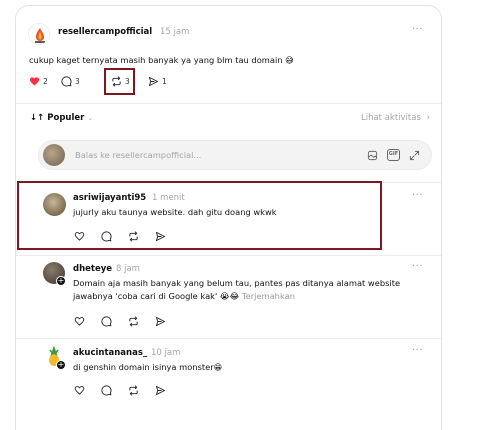  I want to click on comment-button: 3, so click(70, 81).